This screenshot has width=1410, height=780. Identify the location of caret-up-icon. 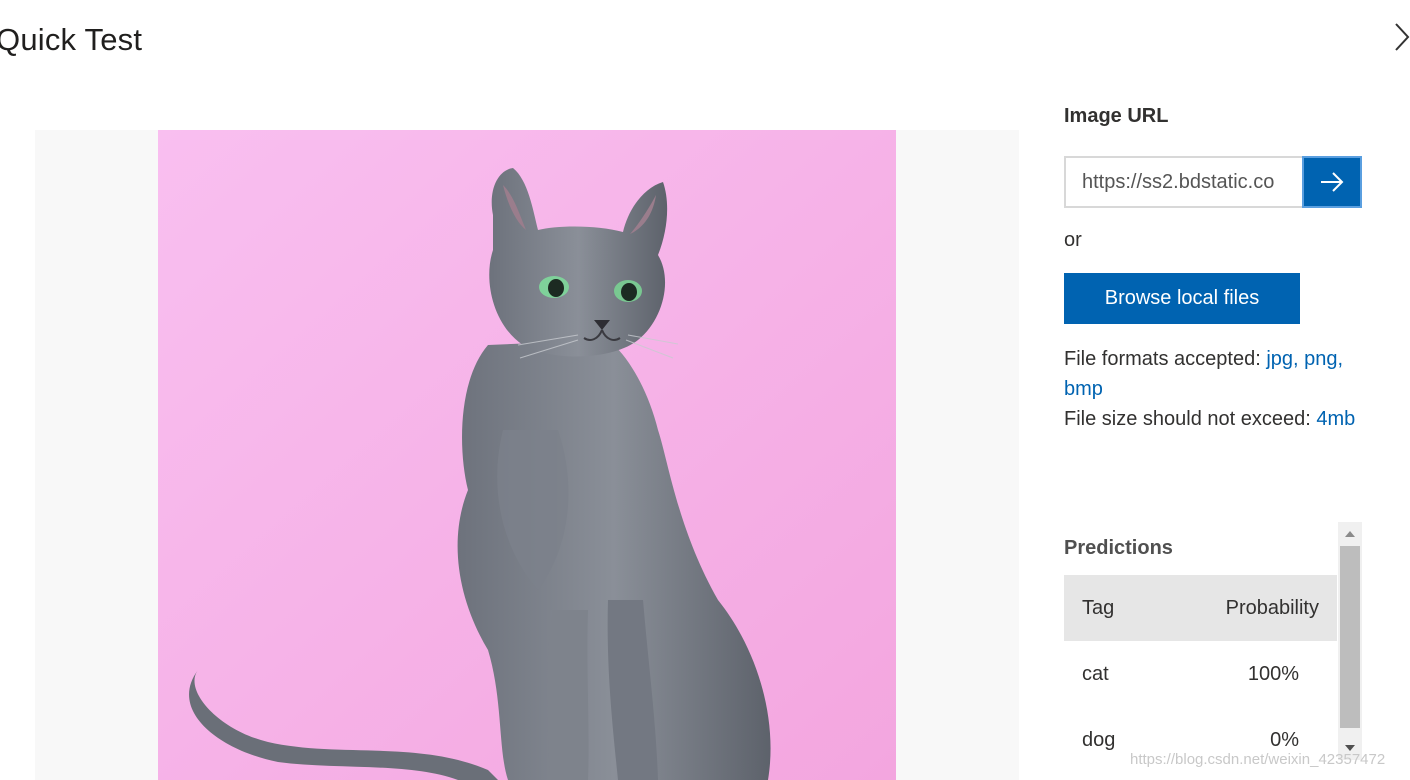
(1350, 534).